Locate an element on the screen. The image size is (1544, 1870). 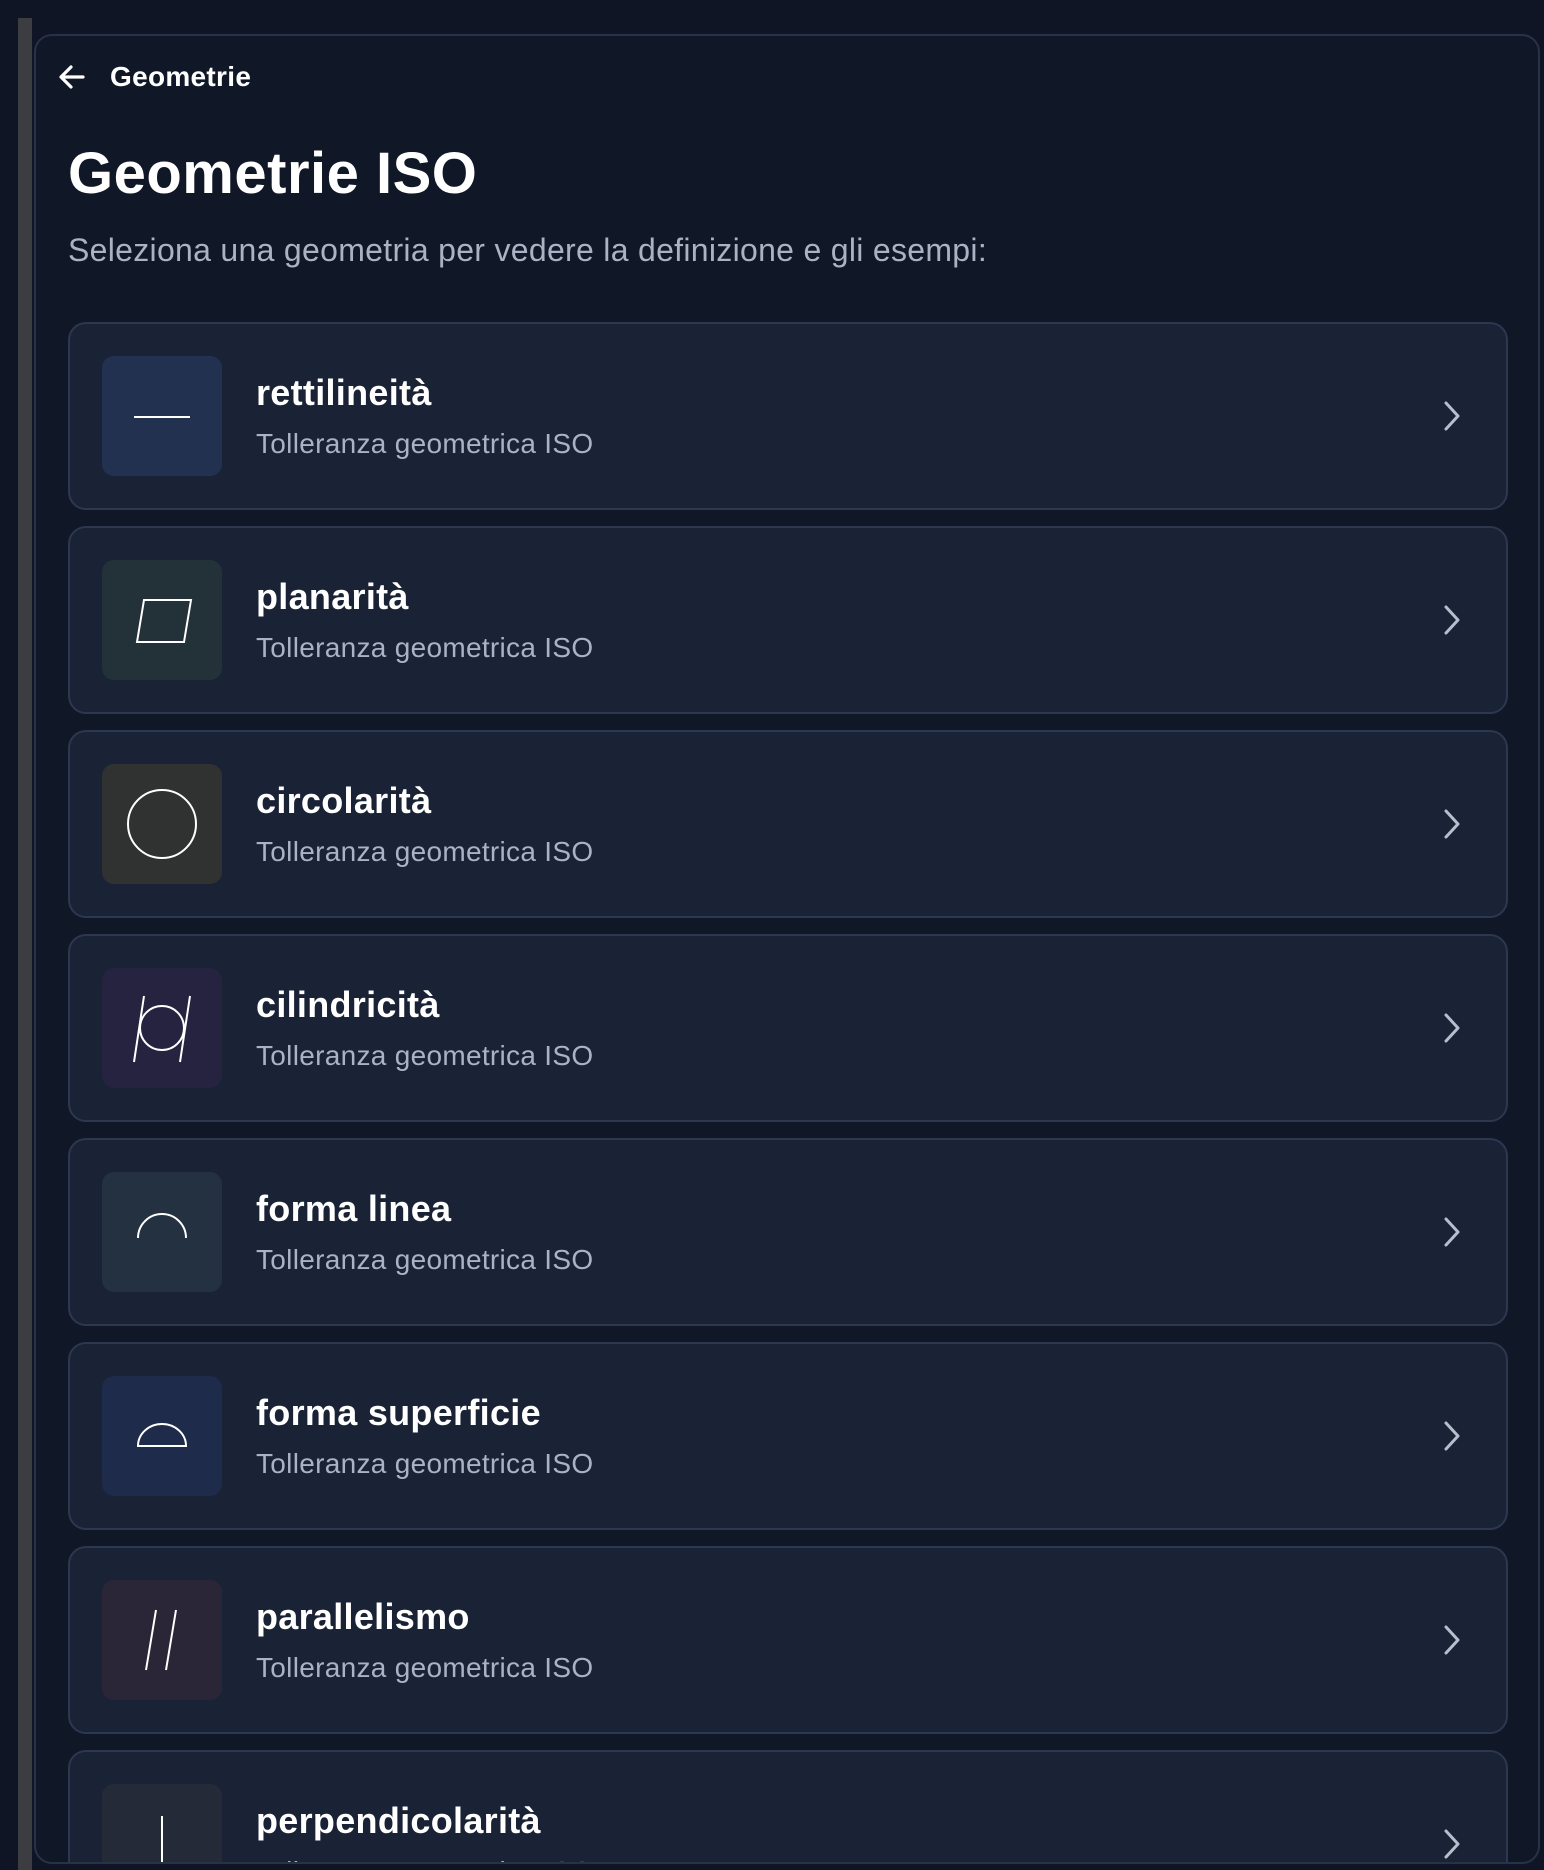
perpendicularity-icon is located at coordinates (162, 1839).